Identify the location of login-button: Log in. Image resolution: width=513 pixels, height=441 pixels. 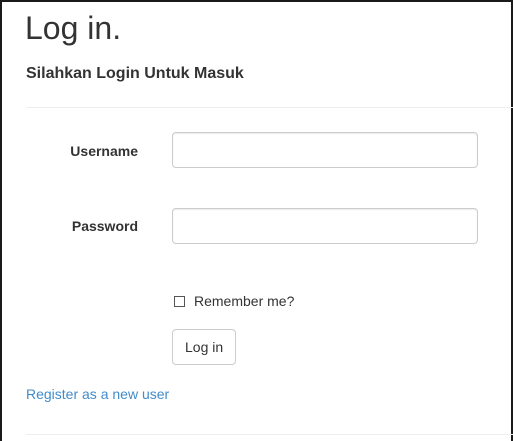
(204, 347).